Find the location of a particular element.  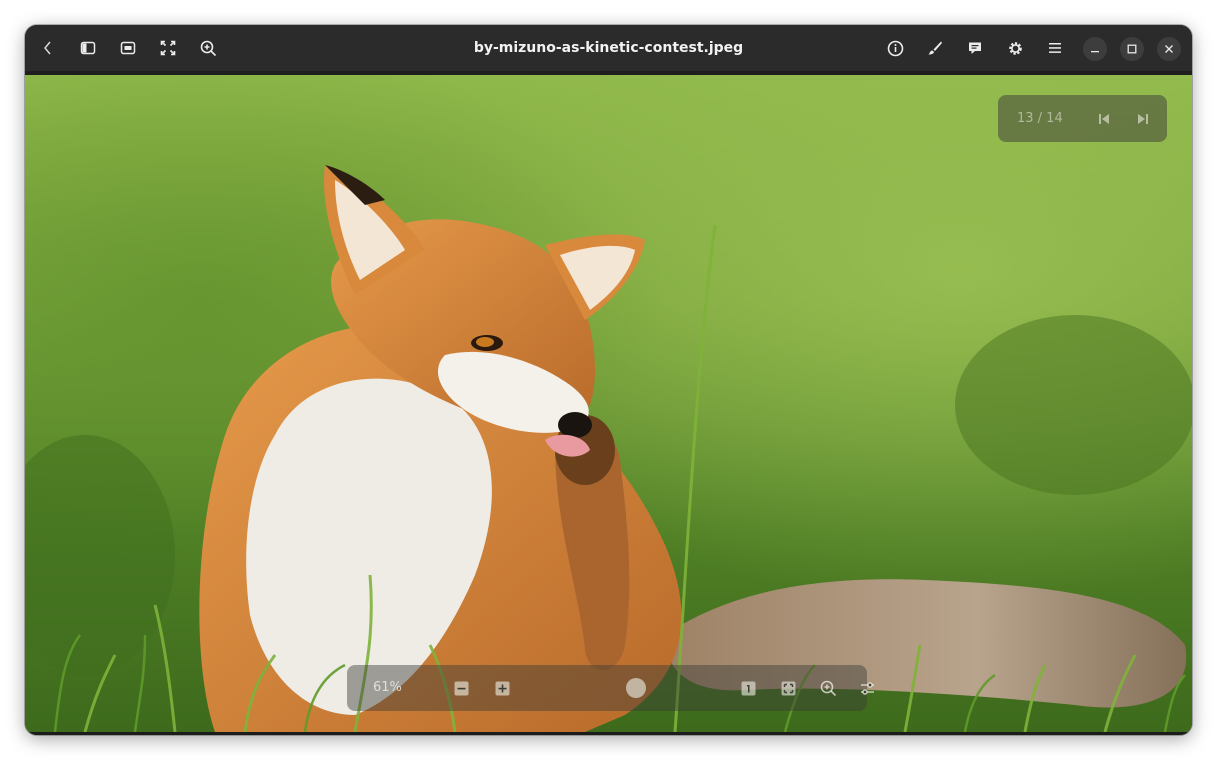

settings-button is located at coordinates (1015, 48).